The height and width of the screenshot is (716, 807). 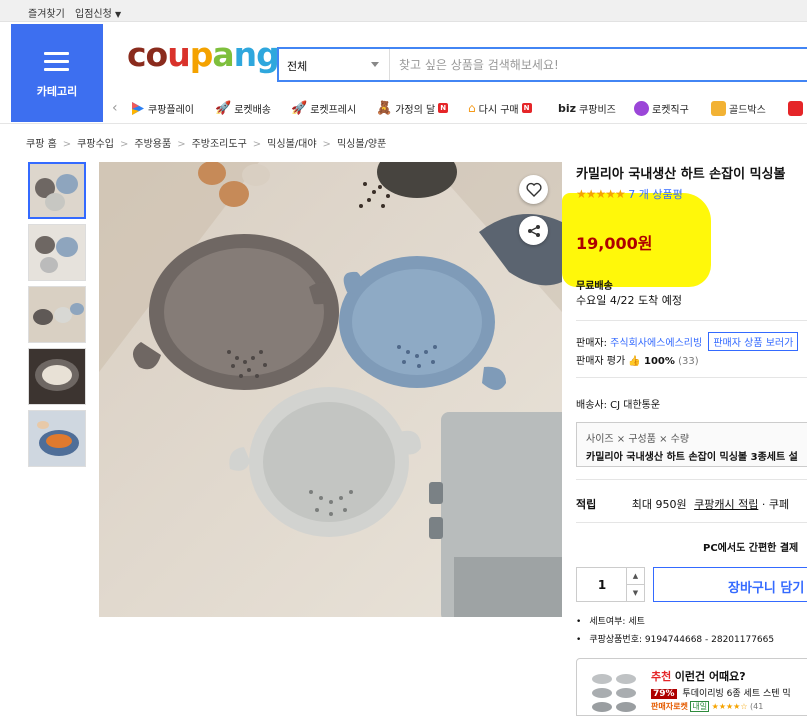 I want to click on new-badge: N, so click(x=526, y=108).